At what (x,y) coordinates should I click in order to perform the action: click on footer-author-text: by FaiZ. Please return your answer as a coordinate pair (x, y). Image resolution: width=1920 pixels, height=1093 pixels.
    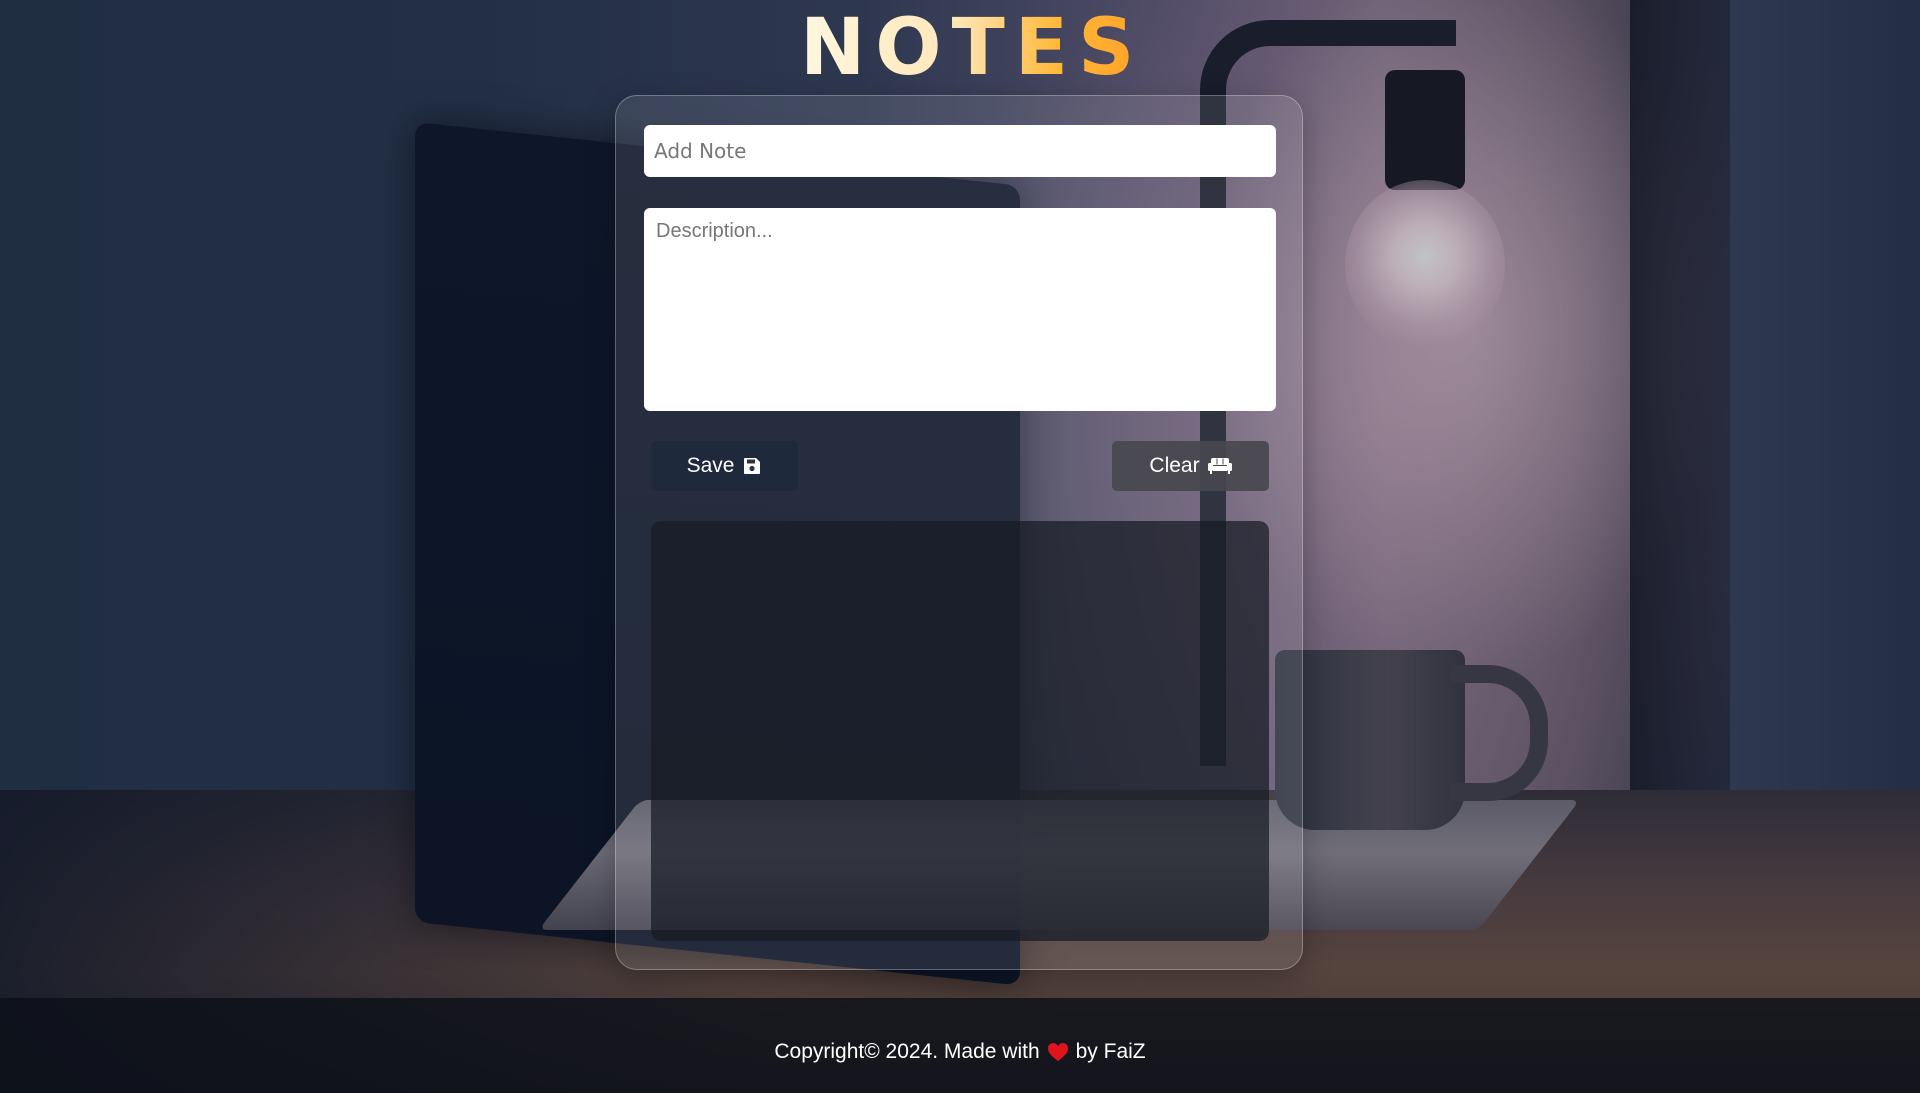
    Looking at the image, I should click on (1110, 1051).